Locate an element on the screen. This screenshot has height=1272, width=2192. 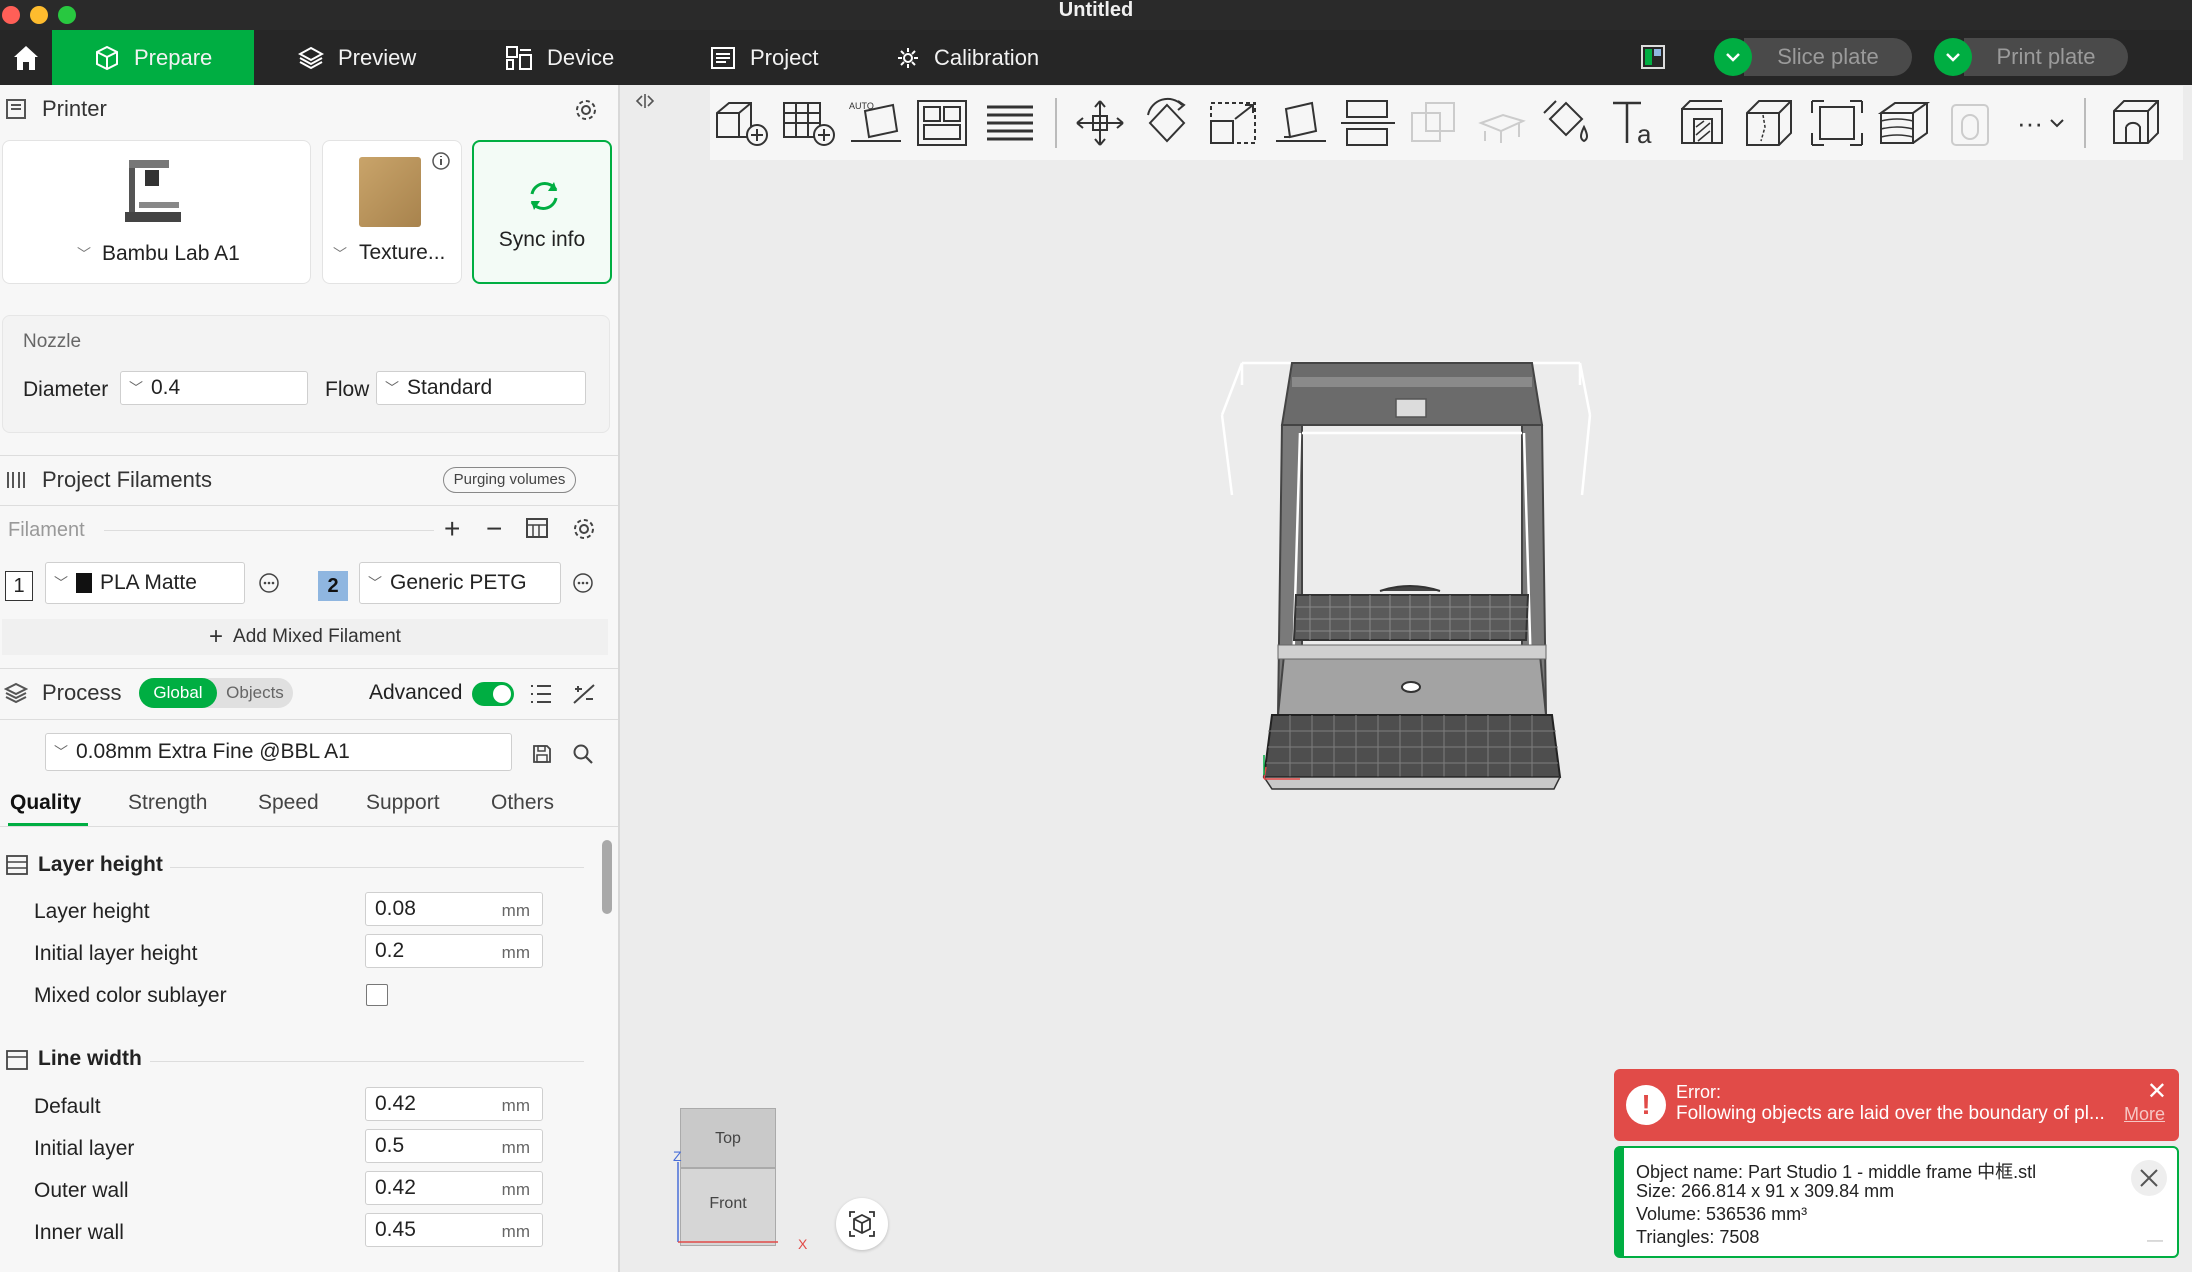
auto-orient-button: AUTO is located at coordinates (876, 123).